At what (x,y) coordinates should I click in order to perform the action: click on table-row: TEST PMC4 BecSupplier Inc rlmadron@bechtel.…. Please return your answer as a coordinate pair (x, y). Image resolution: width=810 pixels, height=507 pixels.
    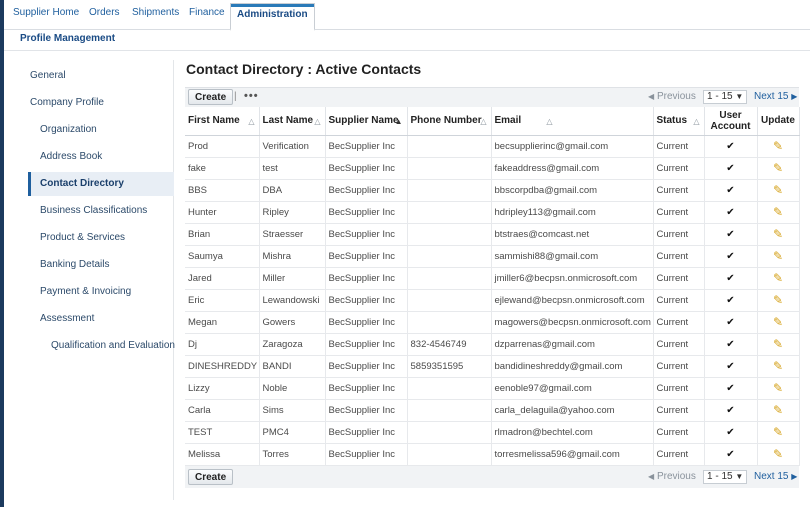
    Looking at the image, I should click on (492, 432).